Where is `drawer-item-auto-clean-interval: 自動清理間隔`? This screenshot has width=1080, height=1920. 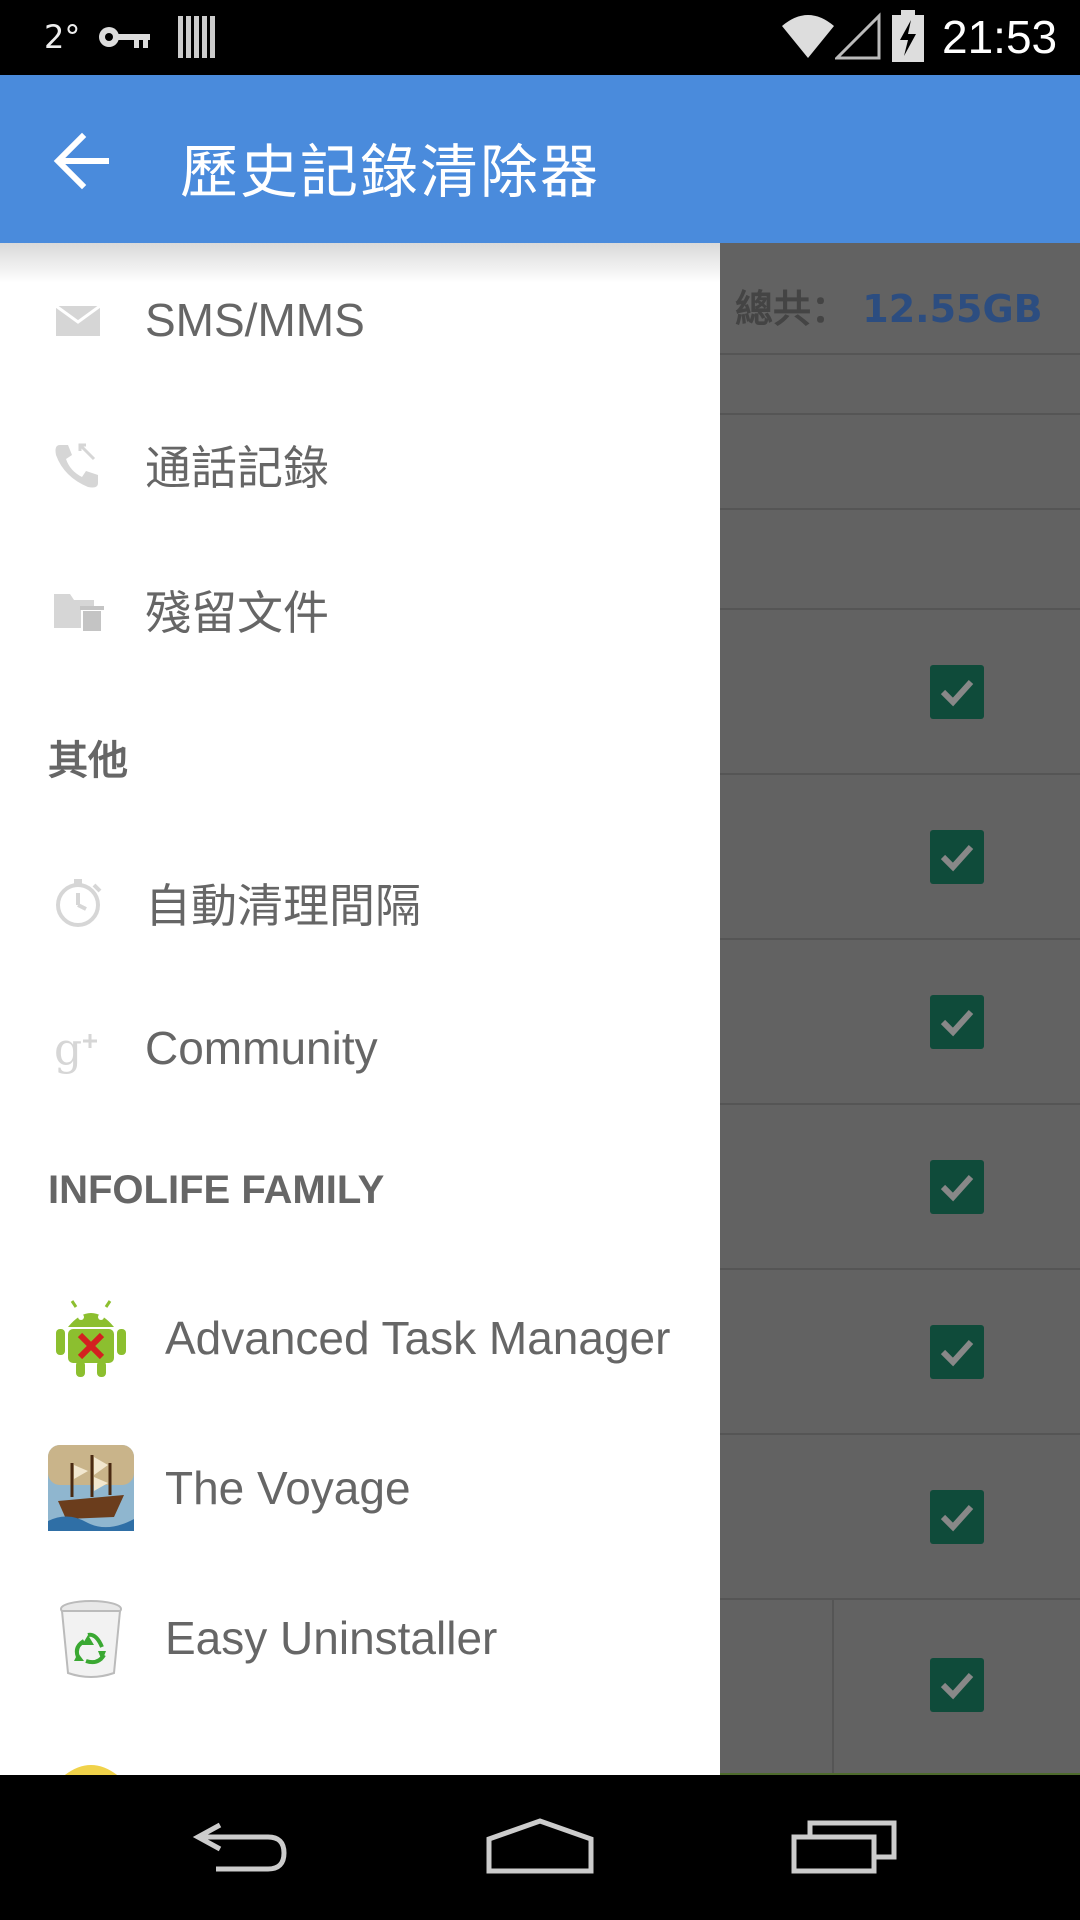 drawer-item-auto-clean-interval: 自動清理間隔 is located at coordinates (360, 903).